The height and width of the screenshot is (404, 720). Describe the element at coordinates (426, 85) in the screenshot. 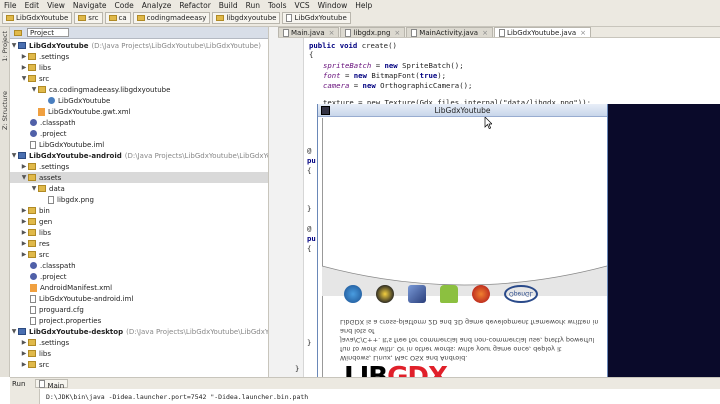

I see `code-text: OrthographicCamera();` at that location.